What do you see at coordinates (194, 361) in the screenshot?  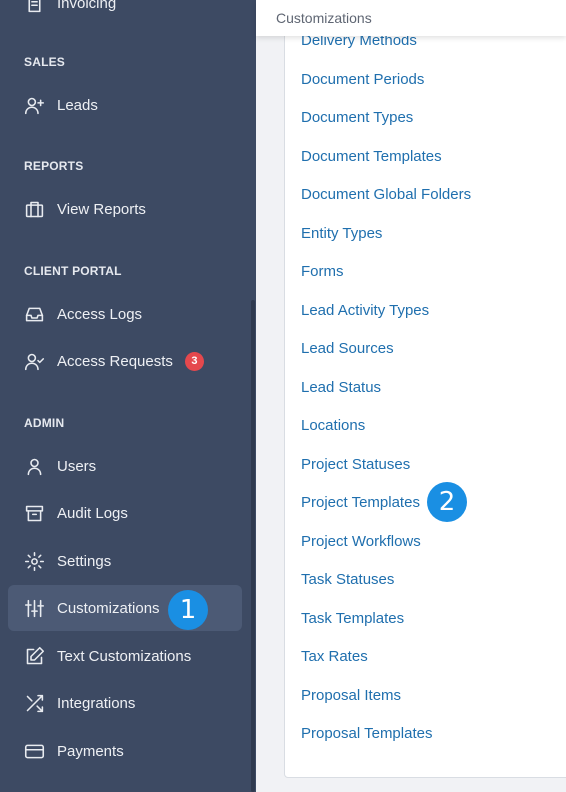 I see `notification-badge: 3` at bounding box center [194, 361].